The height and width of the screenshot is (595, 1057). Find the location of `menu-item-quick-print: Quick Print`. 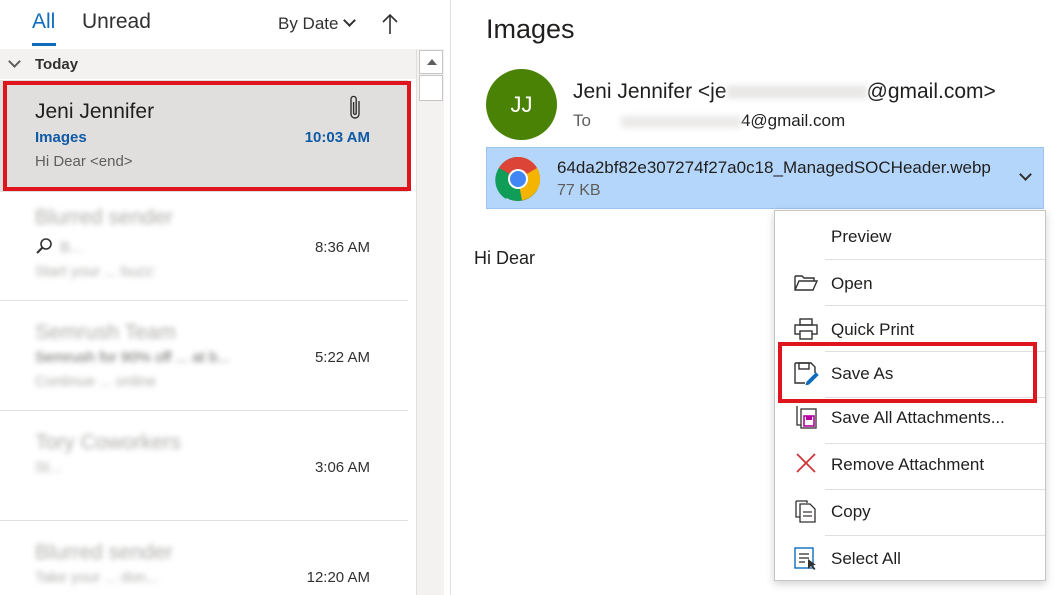

menu-item-quick-print: Quick Print is located at coordinates (910, 329).